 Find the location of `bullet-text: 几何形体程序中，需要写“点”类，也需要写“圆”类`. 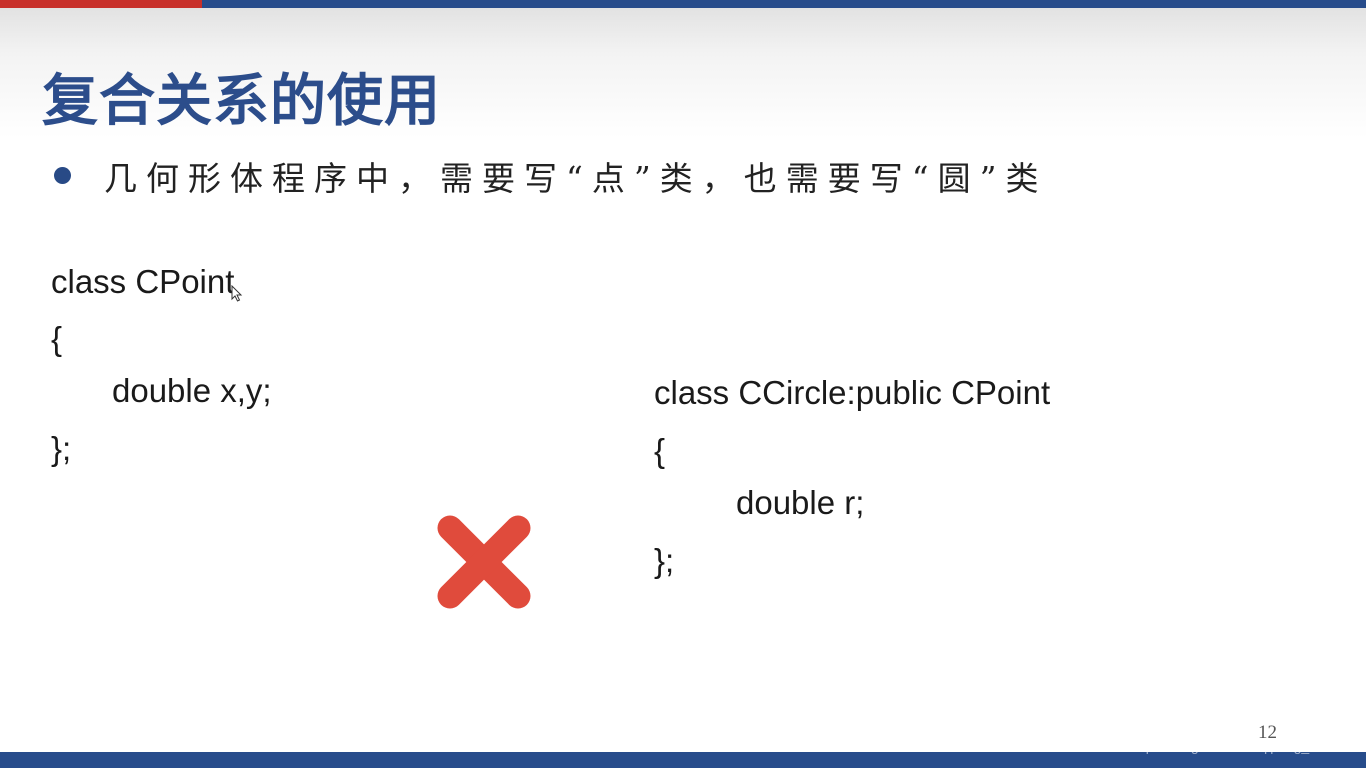

bullet-text: 几何形体程序中，需要写“点”类，也需要写“圆”类 is located at coordinates (576, 178).